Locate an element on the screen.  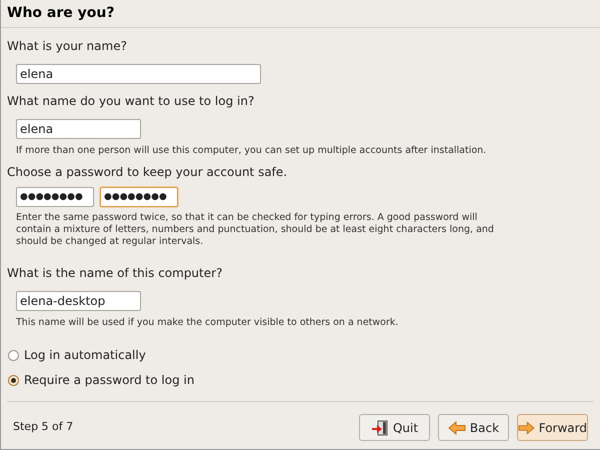
quit-button: Quit is located at coordinates (394, 427).